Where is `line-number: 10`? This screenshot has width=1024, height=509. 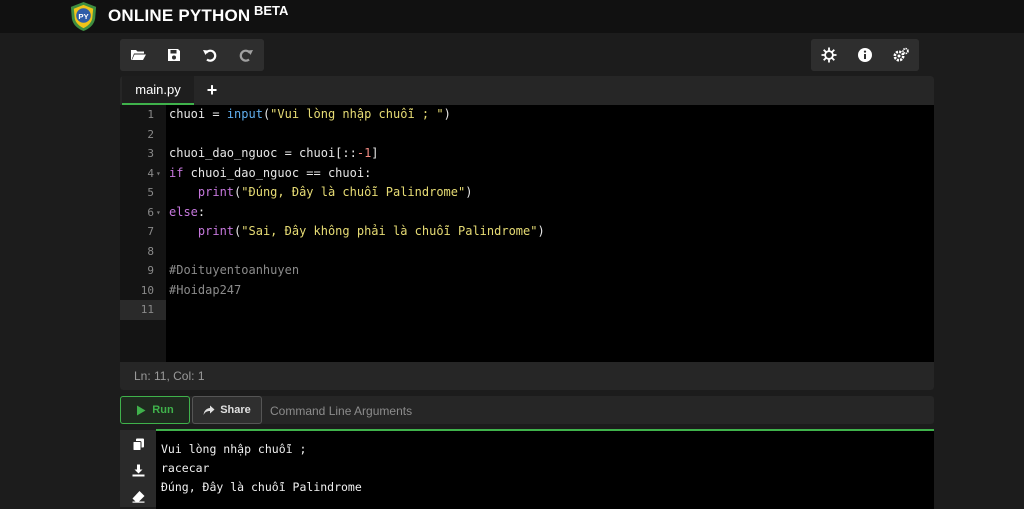
line-number: 10 is located at coordinates (147, 290).